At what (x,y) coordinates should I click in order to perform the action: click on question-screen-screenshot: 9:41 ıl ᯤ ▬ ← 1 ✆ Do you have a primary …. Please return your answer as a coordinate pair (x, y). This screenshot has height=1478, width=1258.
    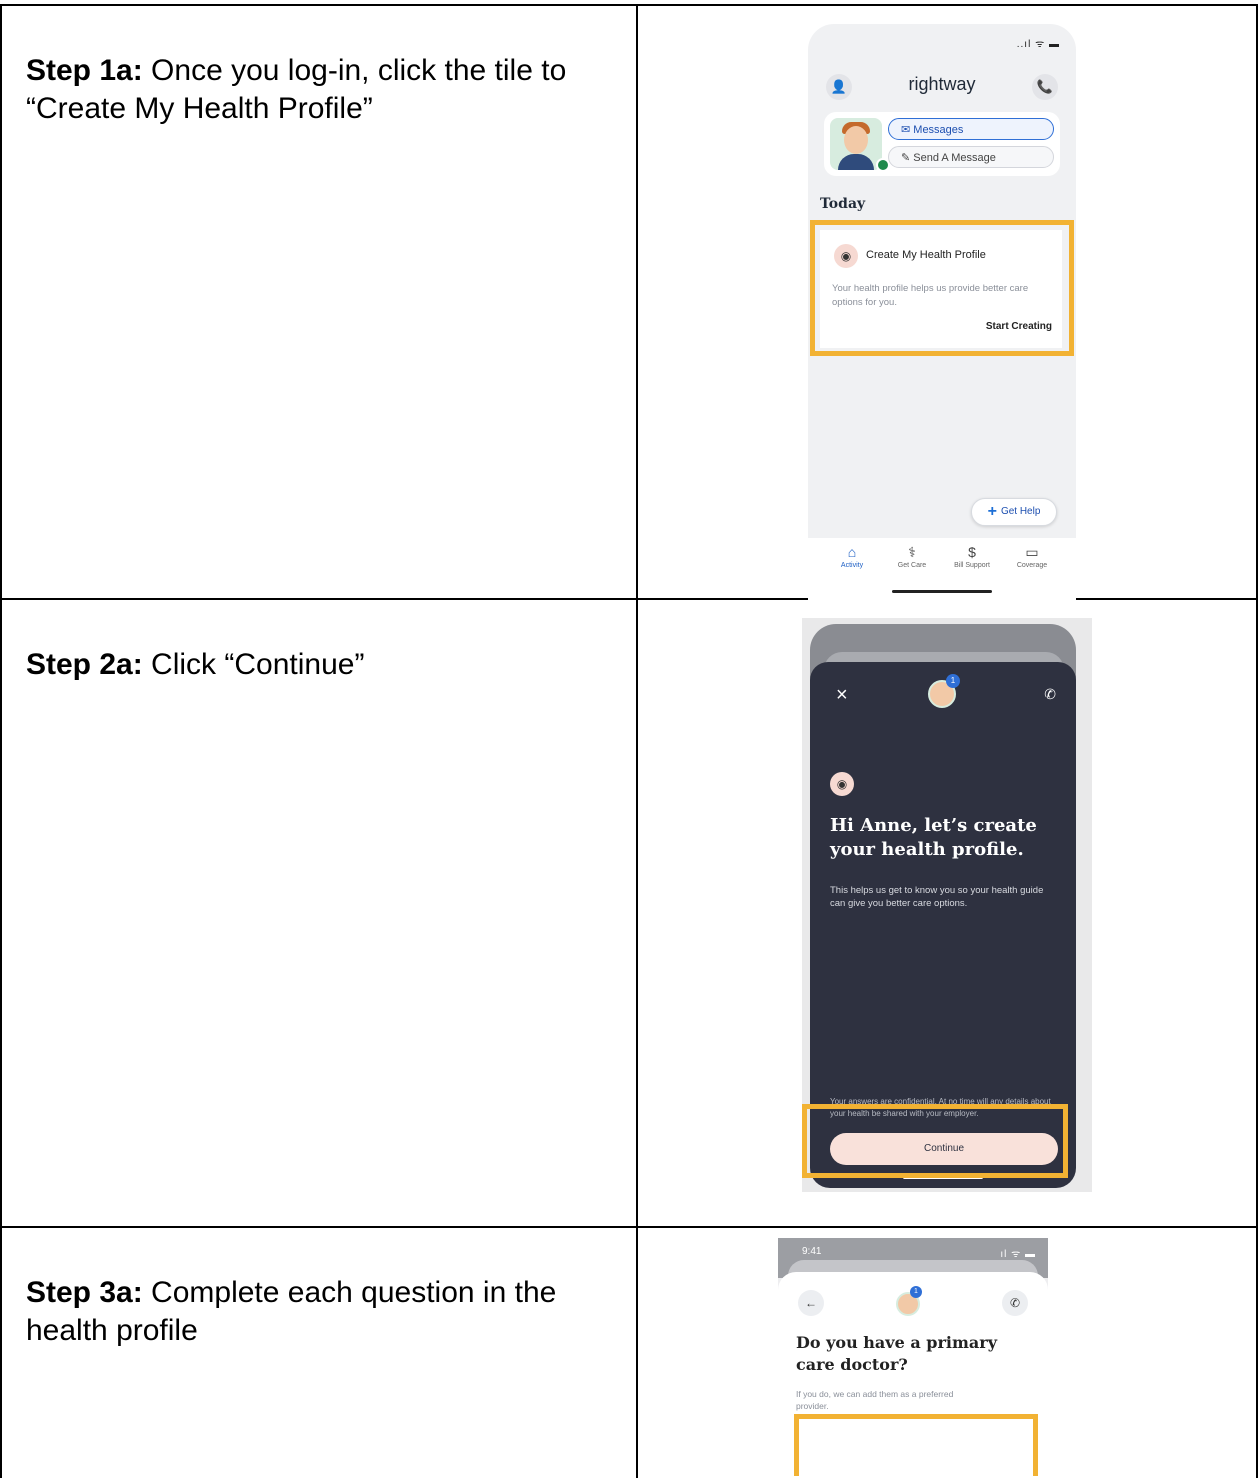
    Looking at the image, I should click on (913, 1357).